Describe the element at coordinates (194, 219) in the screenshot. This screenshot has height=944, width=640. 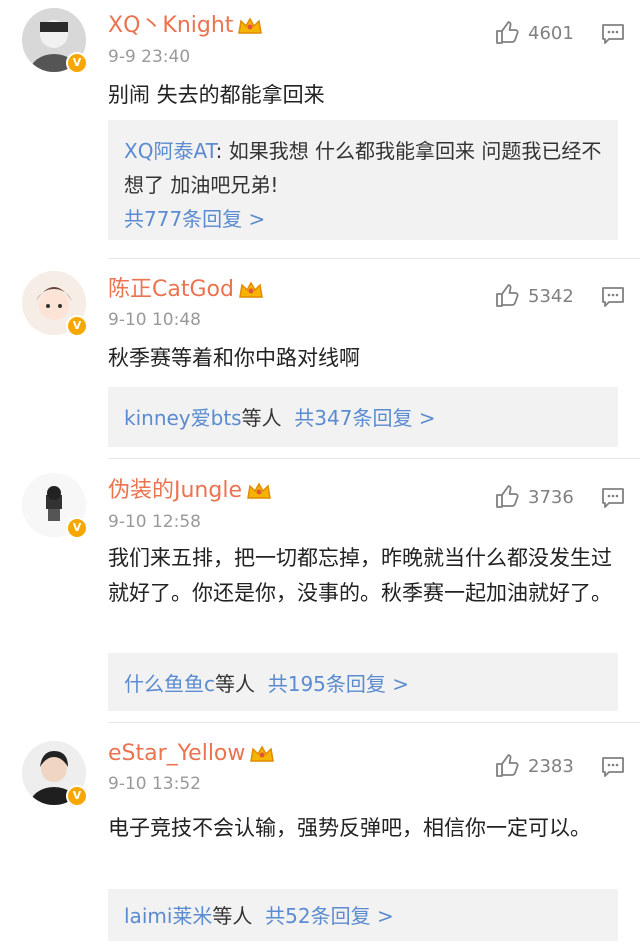
I see `more-replies-link: 共777条回复 >` at that location.